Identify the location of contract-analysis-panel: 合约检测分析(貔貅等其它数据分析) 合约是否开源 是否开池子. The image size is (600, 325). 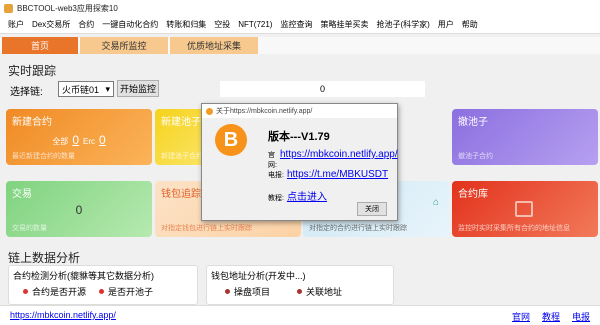
(103, 285).